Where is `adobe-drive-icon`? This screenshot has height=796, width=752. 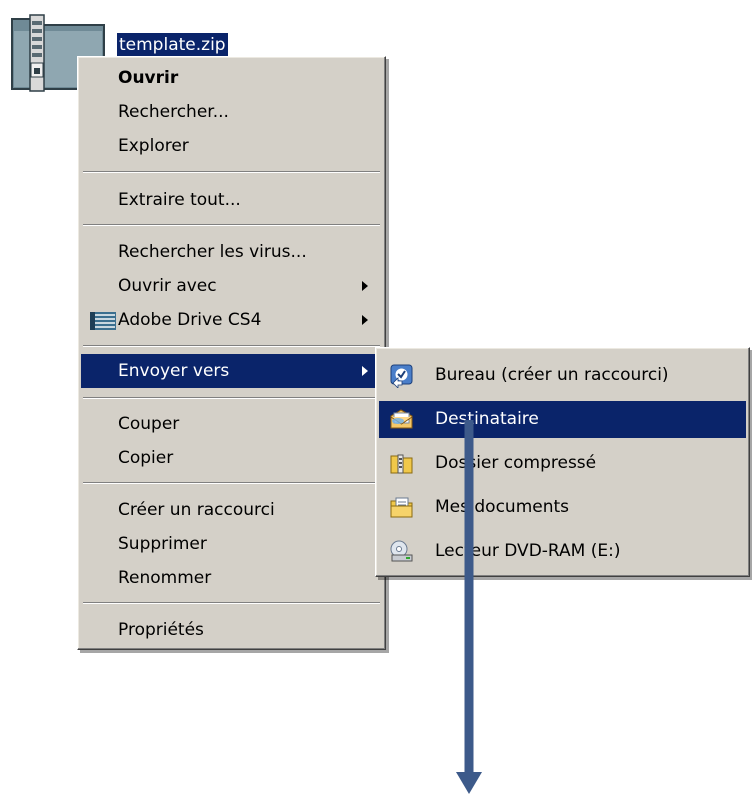
adobe-drive-icon is located at coordinates (103, 321).